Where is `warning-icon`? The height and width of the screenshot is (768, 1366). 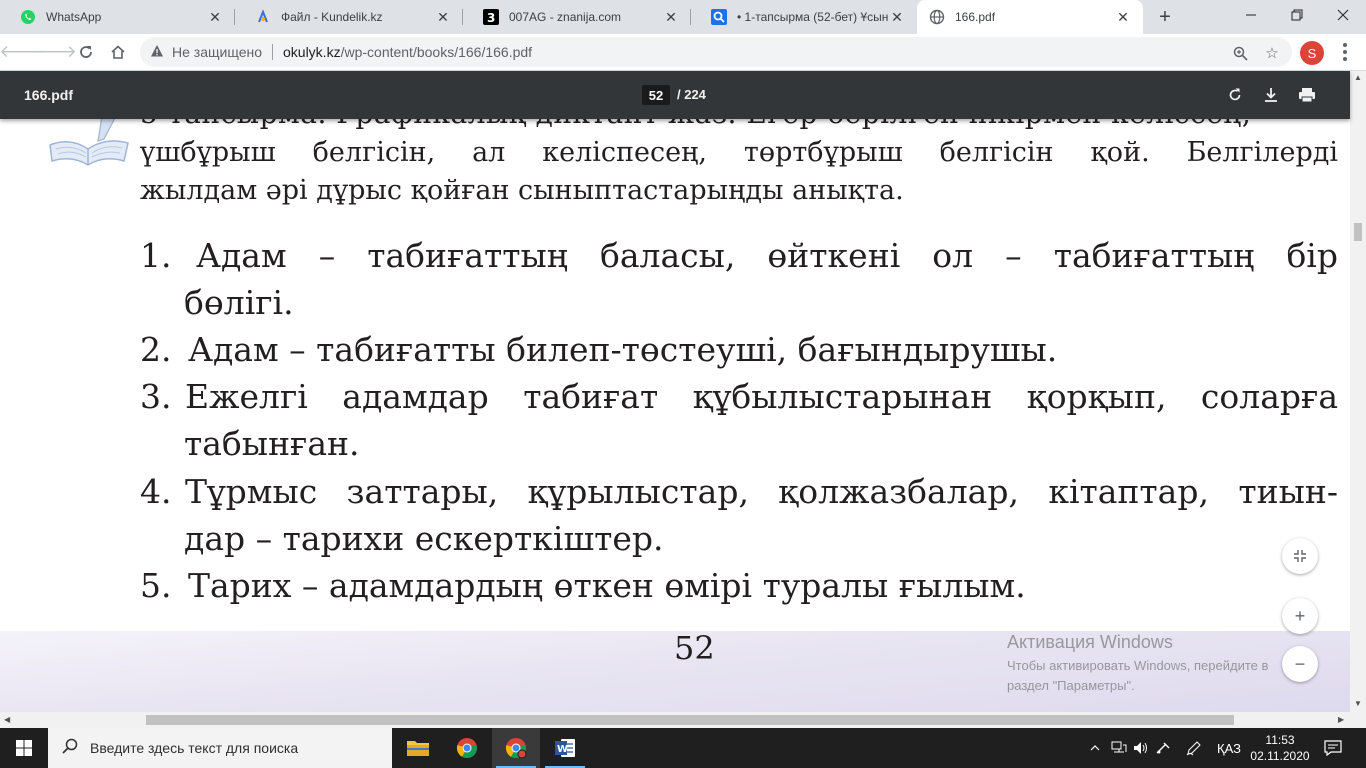 warning-icon is located at coordinates (157, 52).